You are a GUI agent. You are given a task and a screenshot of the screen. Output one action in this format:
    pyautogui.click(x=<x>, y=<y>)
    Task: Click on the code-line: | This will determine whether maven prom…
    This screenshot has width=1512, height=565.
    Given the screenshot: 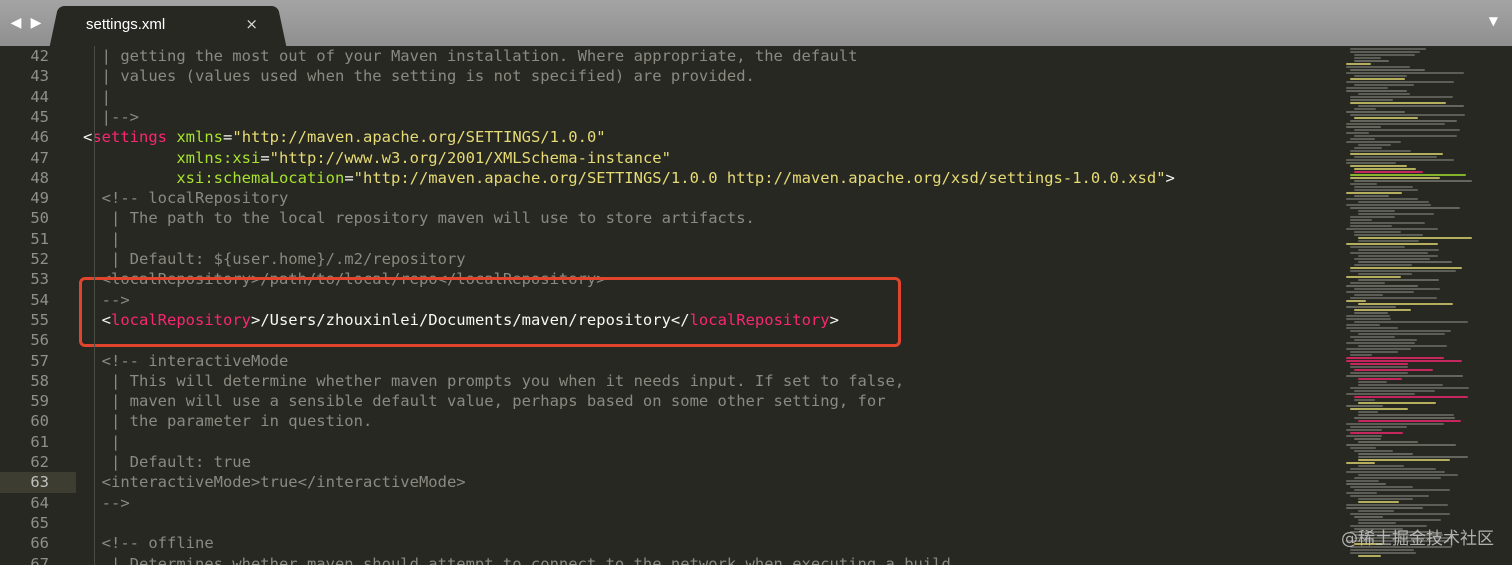 What is the action you would take?
    pyautogui.click(x=493, y=381)
    